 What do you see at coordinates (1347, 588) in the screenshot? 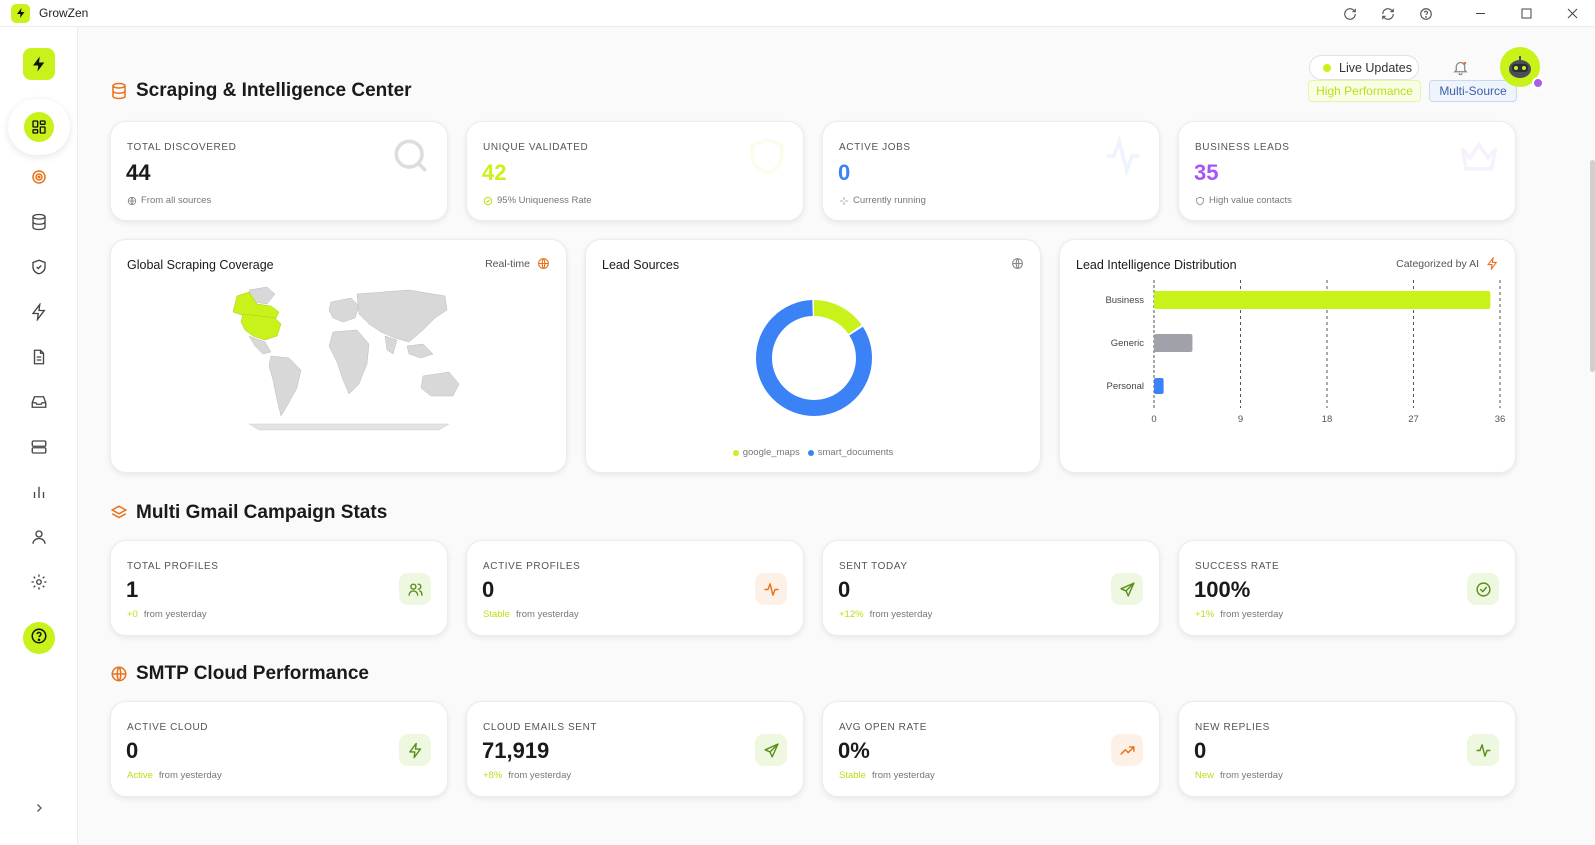
I see `stat-card-success-rate: SUCCESS RATE 100% +1% from yesterday` at bounding box center [1347, 588].